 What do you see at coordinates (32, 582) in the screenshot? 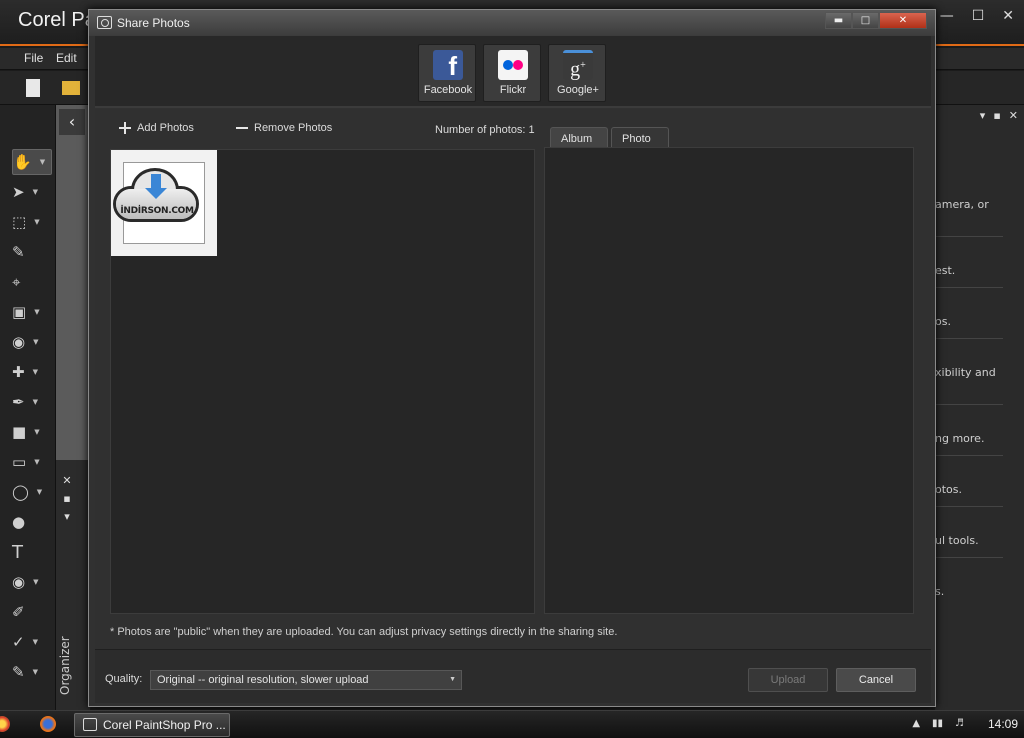
I see `shape-tool-icon: ◉ ▼` at bounding box center [32, 582].